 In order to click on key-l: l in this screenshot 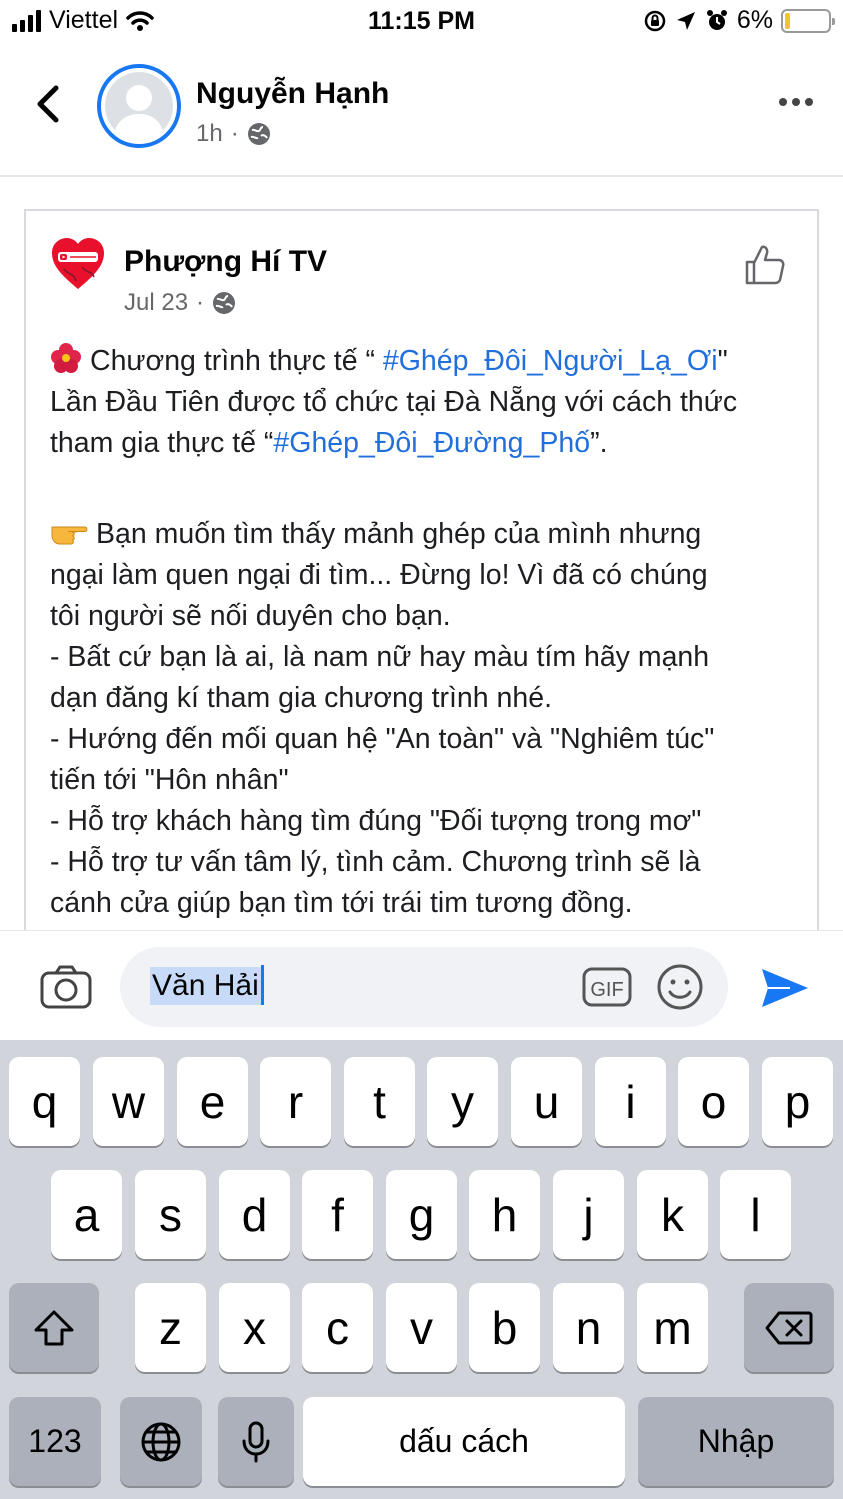, I will do `click(755, 1214)`.